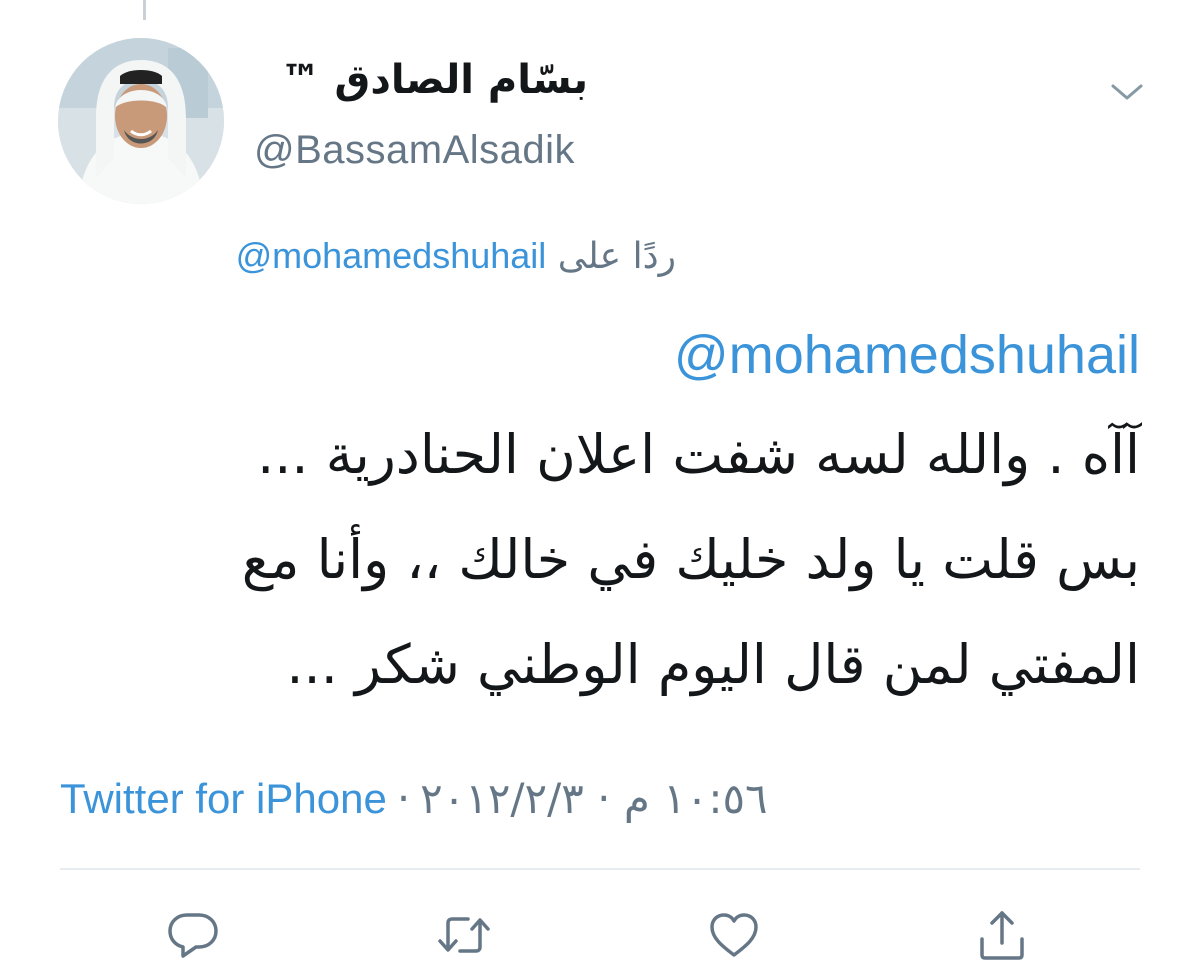  I want to click on reply-context: ردًا على @mohamedshuhail, so click(456, 256).